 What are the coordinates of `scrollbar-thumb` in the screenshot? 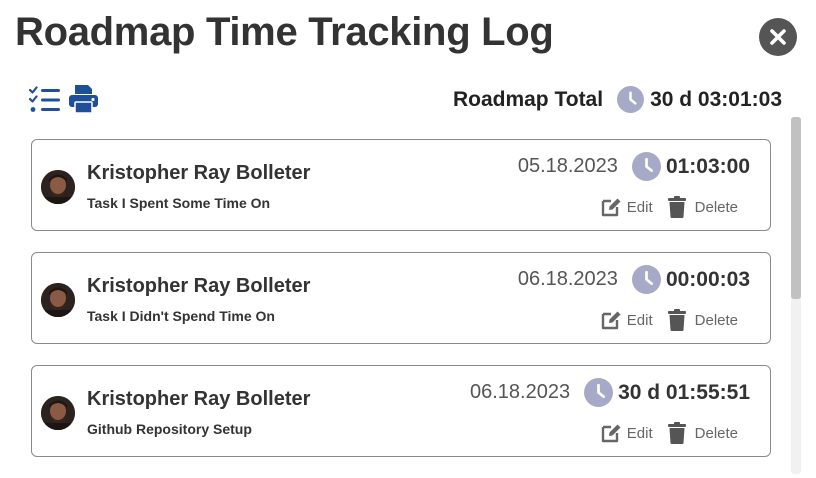 It's located at (796, 208).